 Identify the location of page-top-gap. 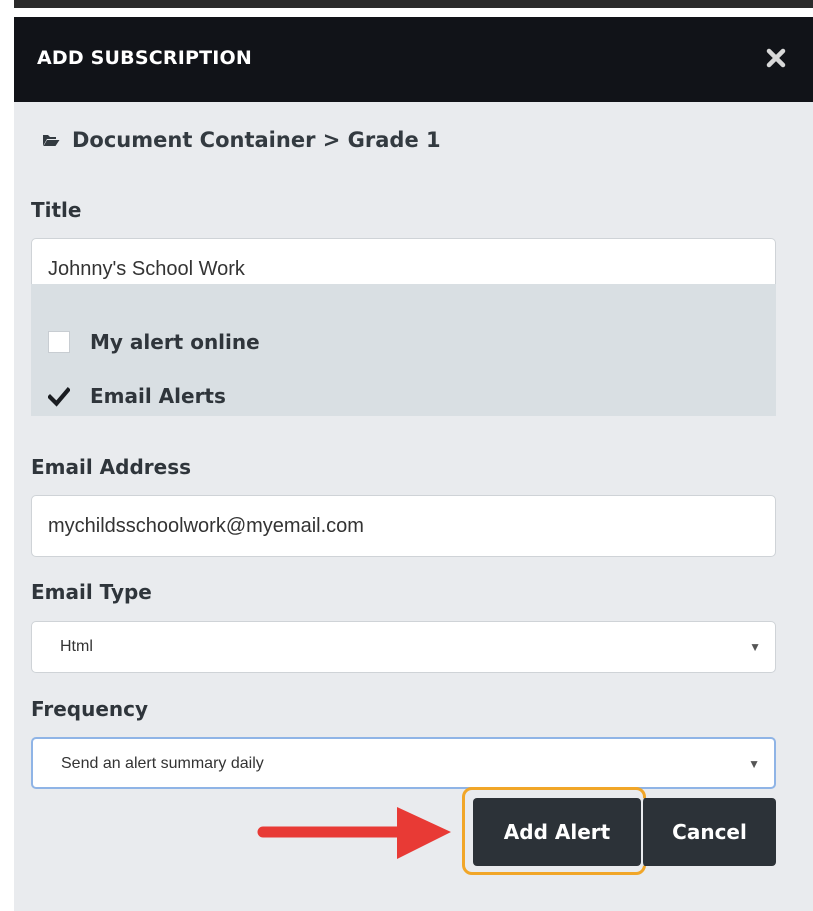
(413, 12).